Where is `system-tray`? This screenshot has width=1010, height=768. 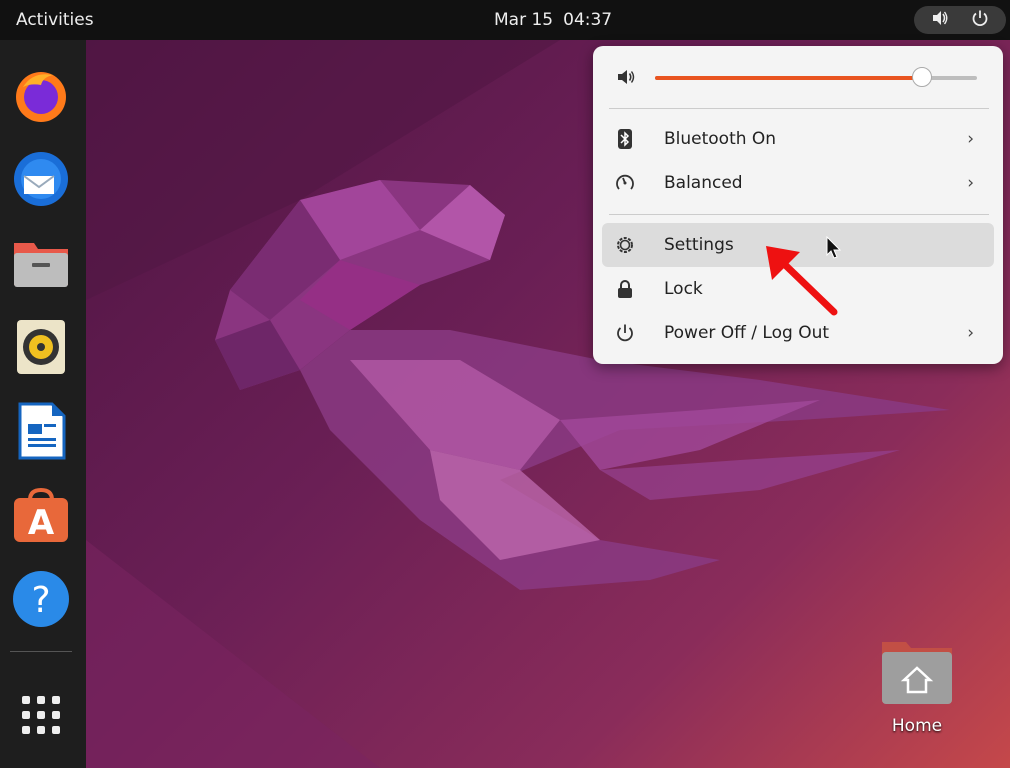
system-tray is located at coordinates (960, 20).